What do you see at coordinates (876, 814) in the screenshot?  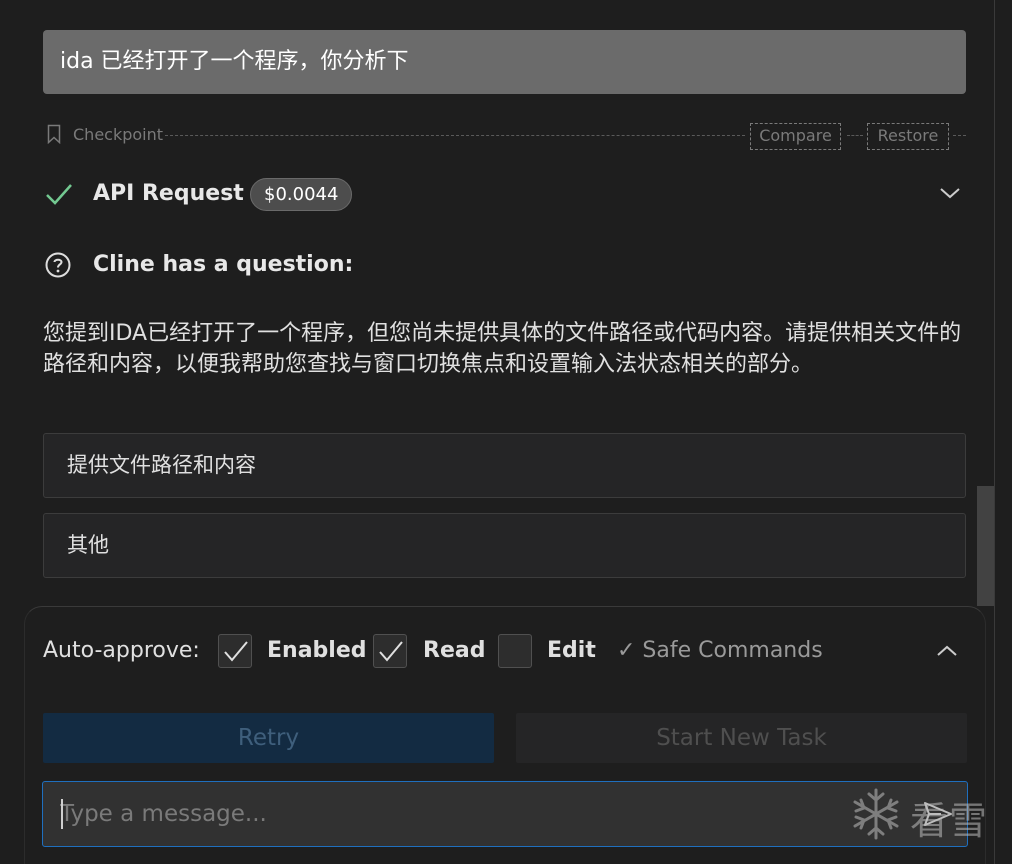 I see `snowflake-icon` at bounding box center [876, 814].